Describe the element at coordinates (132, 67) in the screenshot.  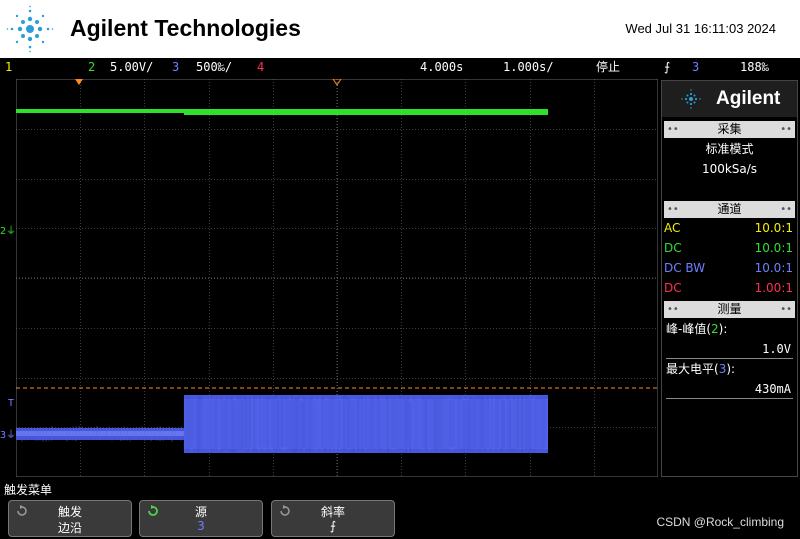
I see `ch2-scale: 5.00V/` at that location.